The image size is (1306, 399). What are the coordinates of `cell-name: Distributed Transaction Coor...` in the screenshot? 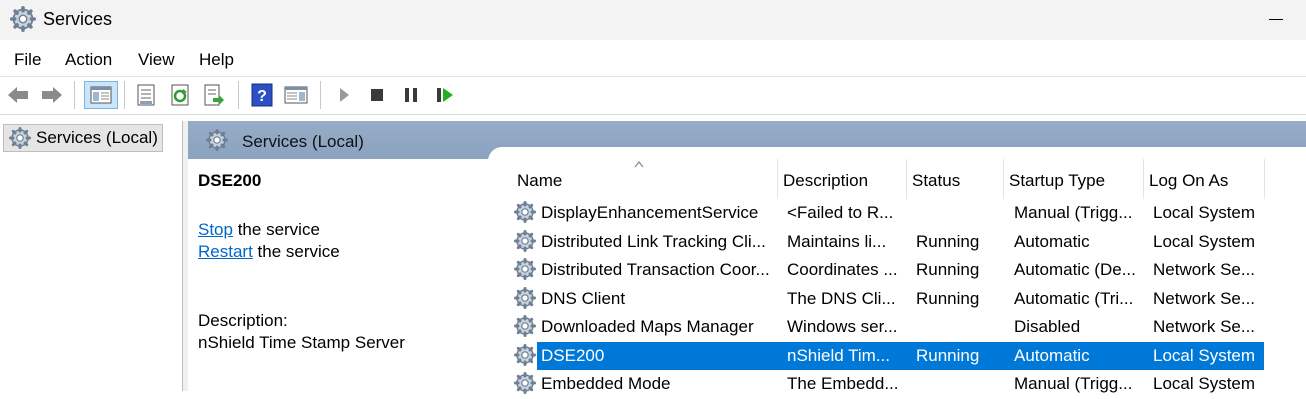 It's located at (655, 269).